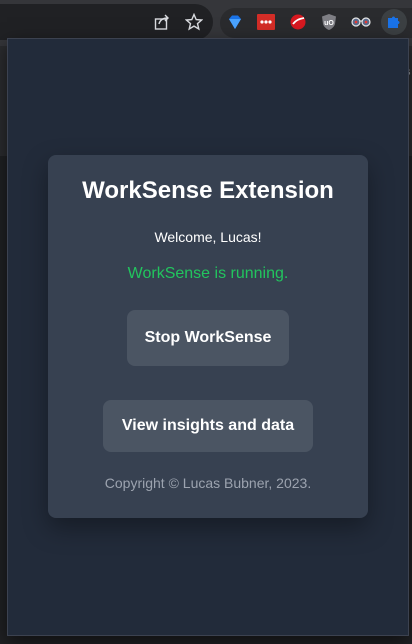  I want to click on svg-text: uO, so click(329, 23).